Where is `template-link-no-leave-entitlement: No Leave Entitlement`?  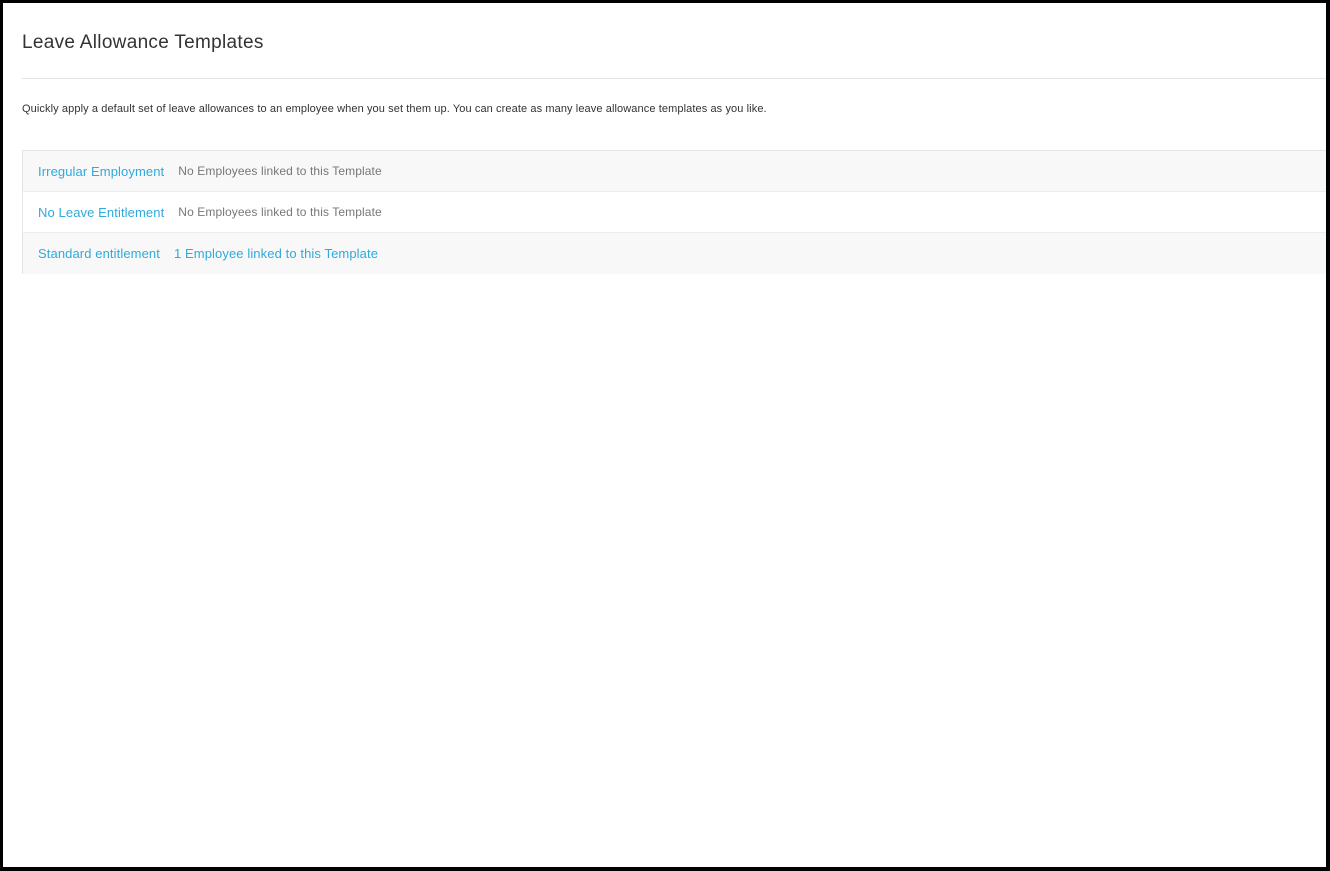 template-link-no-leave-entitlement: No Leave Entitlement is located at coordinates (101, 212).